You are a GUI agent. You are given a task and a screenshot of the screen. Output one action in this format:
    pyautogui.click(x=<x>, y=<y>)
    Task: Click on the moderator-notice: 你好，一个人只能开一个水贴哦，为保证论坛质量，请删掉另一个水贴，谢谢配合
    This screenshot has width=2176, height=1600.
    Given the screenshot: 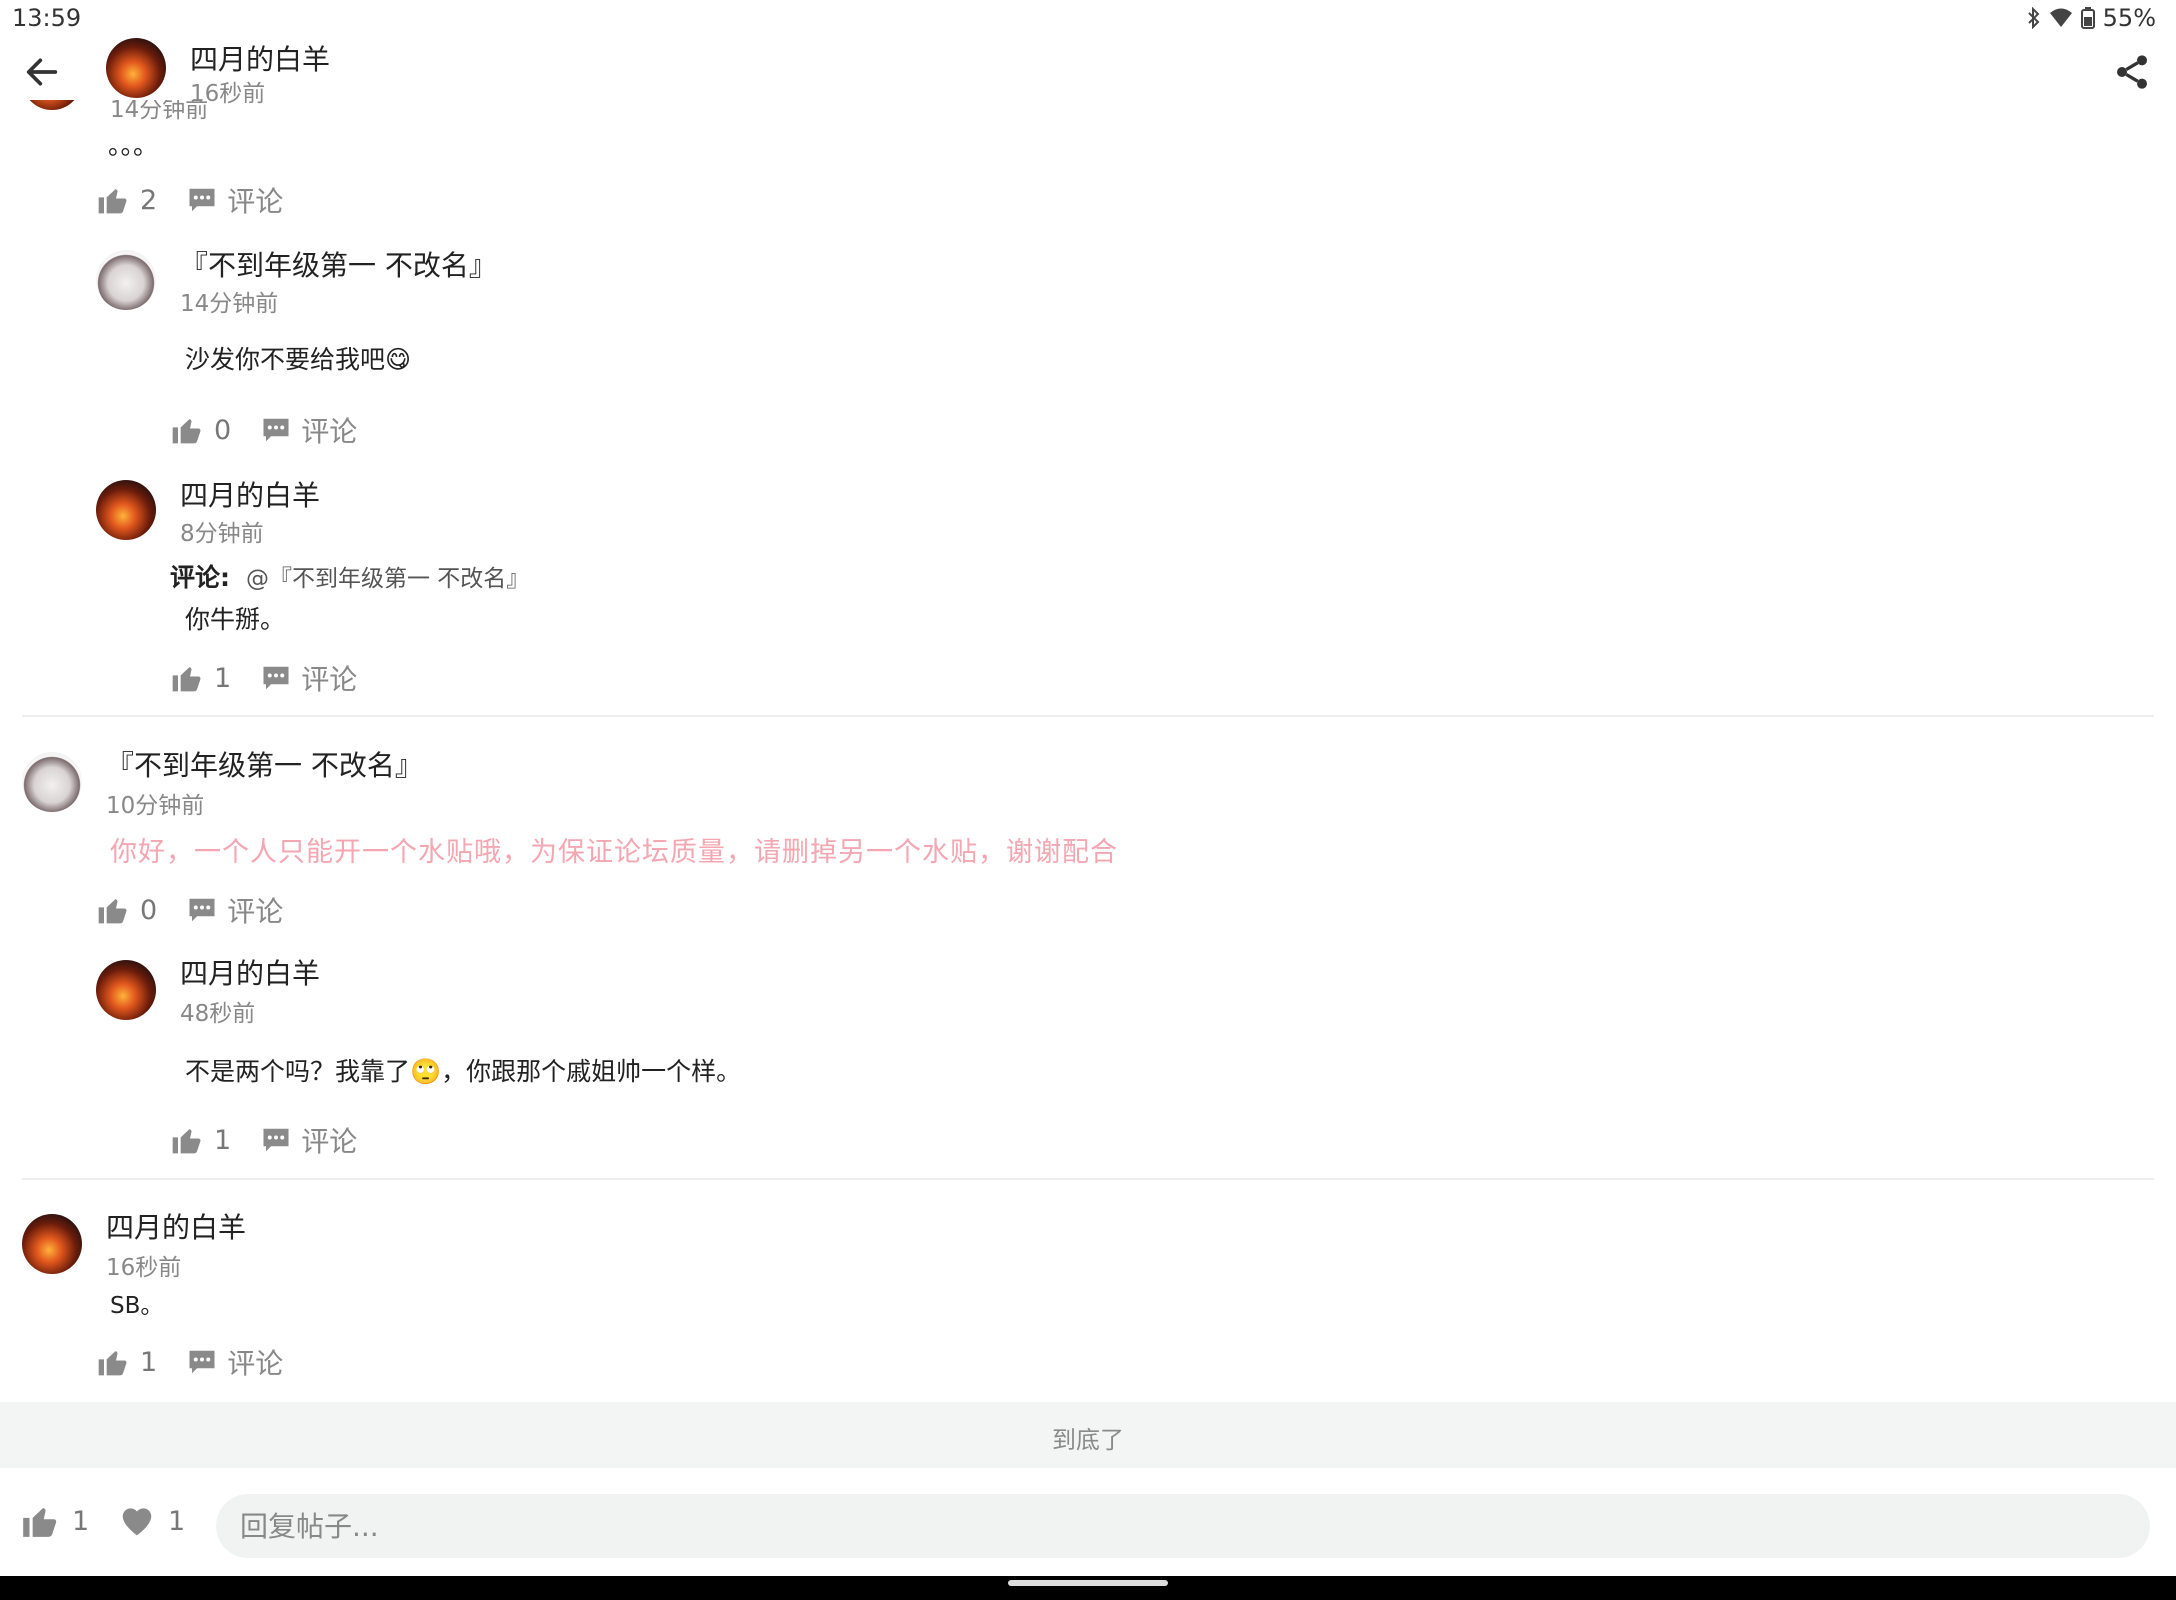 What is the action you would take?
    pyautogui.click(x=614, y=852)
    